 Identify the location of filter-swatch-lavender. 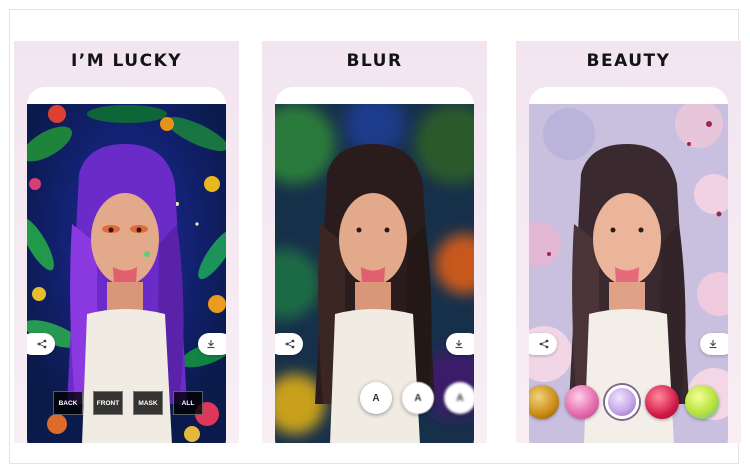
(622, 402).